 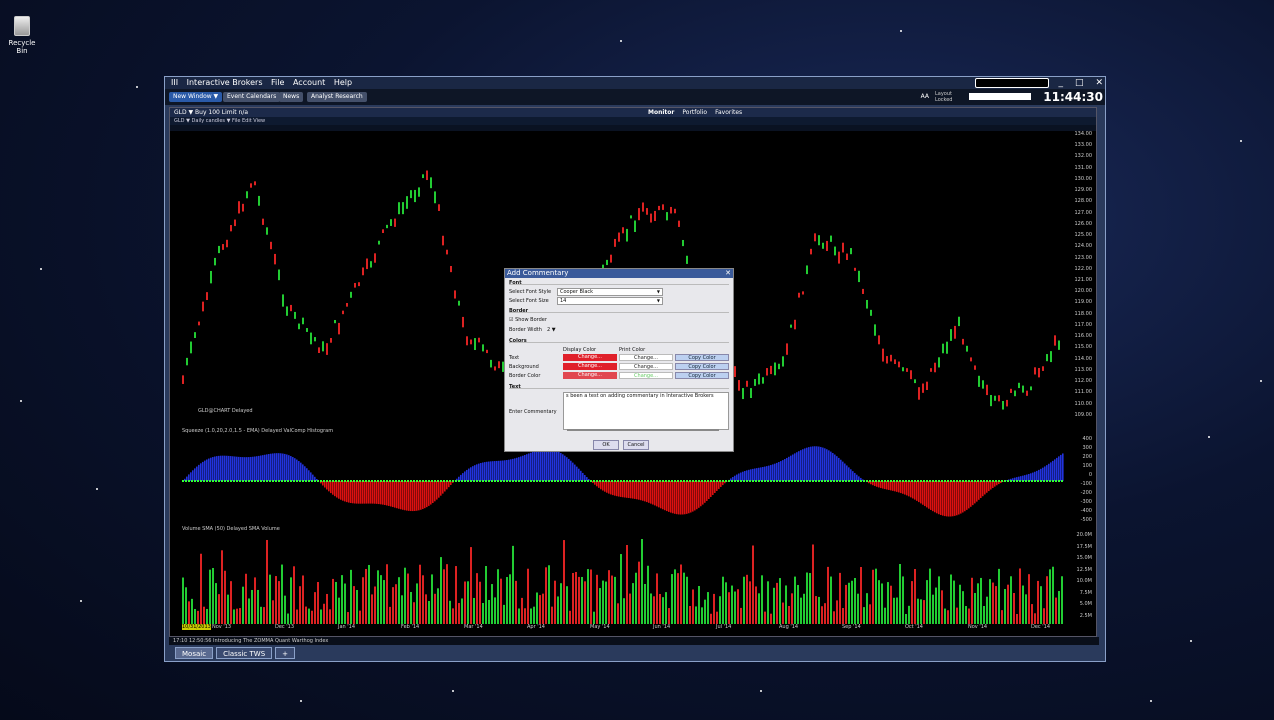 What do you see at coordinates (22, 35) in the screenshot?
I see `recycle-bin-icon: Recycle Bin` at bounding box center [22, 35].